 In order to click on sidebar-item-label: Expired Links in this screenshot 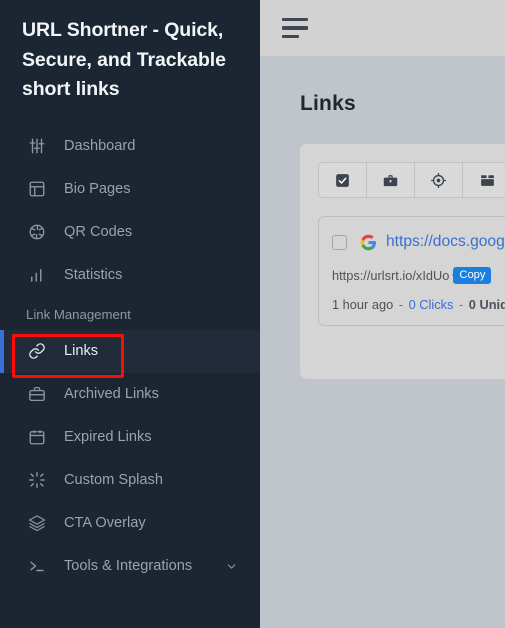, I will do `click(108, 437)`.